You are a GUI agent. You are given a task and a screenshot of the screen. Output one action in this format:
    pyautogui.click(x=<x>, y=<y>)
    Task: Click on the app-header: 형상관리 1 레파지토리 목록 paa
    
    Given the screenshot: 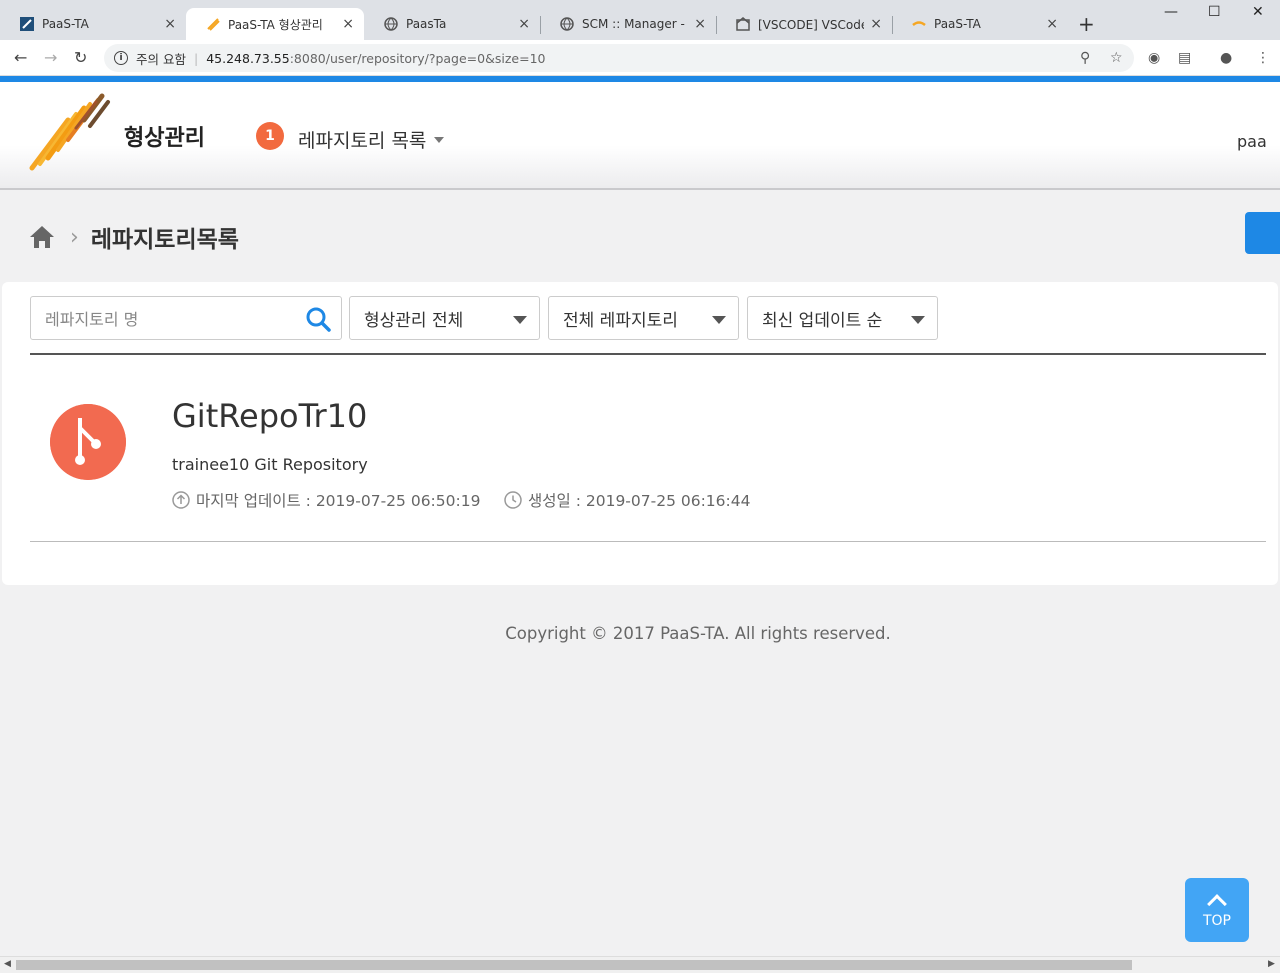 What is the action you would take?
    pyautogui.click(x=640, y=136)
    